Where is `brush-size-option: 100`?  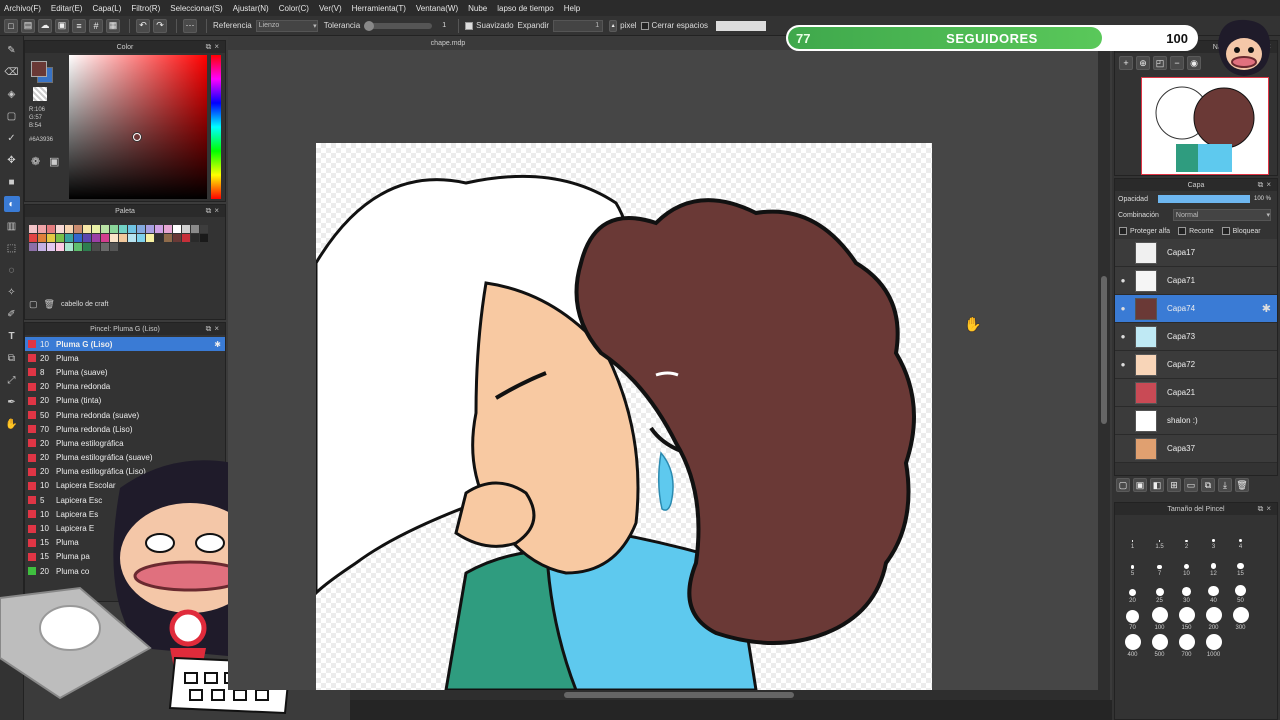
brush-size-option: 100 is located at coordinates (1159, 617).